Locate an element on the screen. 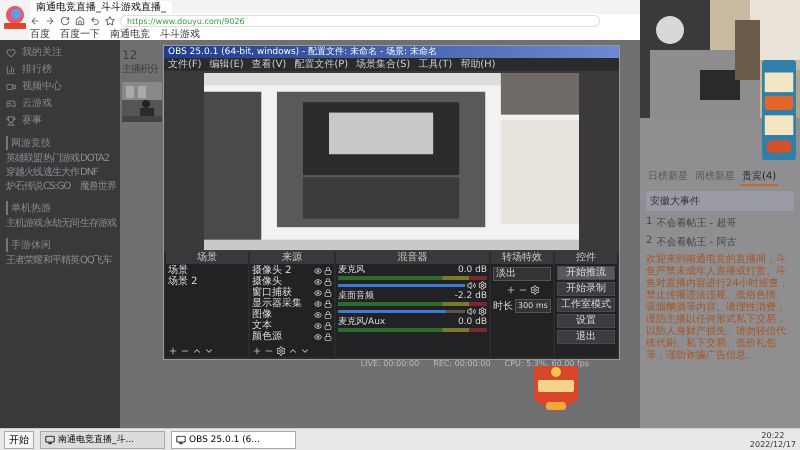 This screenshot has width=800, height=450. dock-title: 控件 is located at coordinates (586, 258).